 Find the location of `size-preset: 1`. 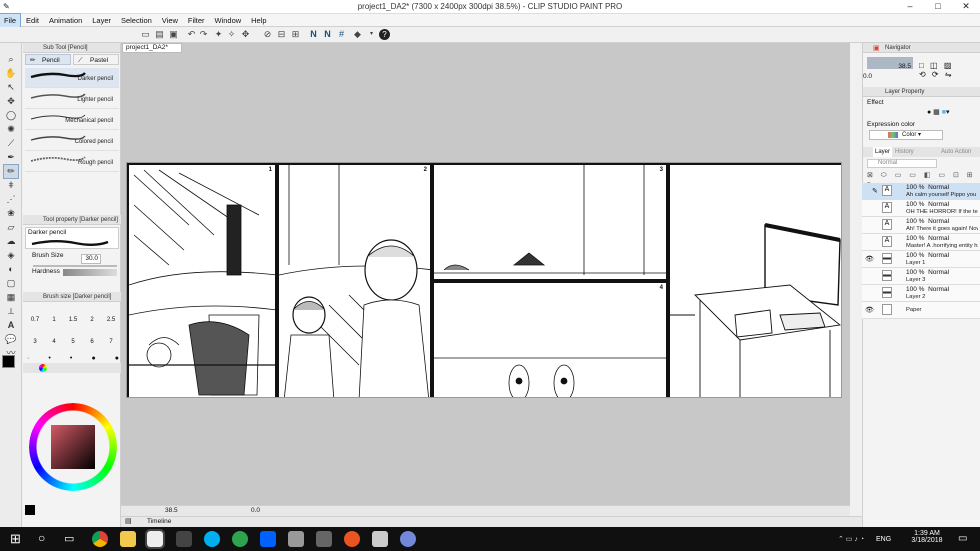

size-preset: 1 is located at coordinates (54, 324).